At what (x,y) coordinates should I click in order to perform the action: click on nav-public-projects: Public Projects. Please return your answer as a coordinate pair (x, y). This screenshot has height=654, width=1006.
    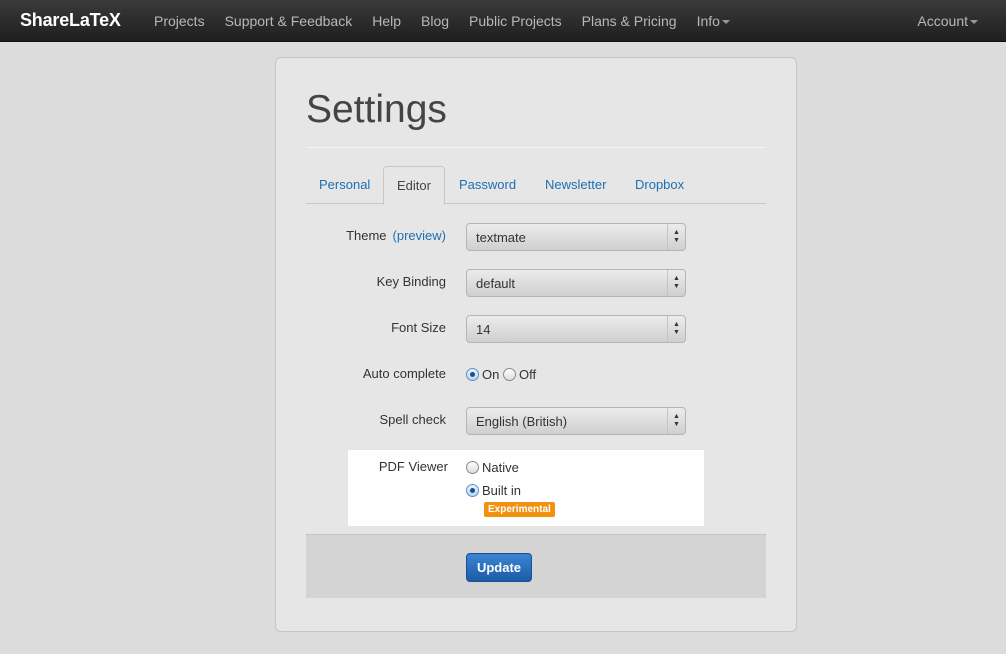
    Looking at the image, I should click on (515, 21).